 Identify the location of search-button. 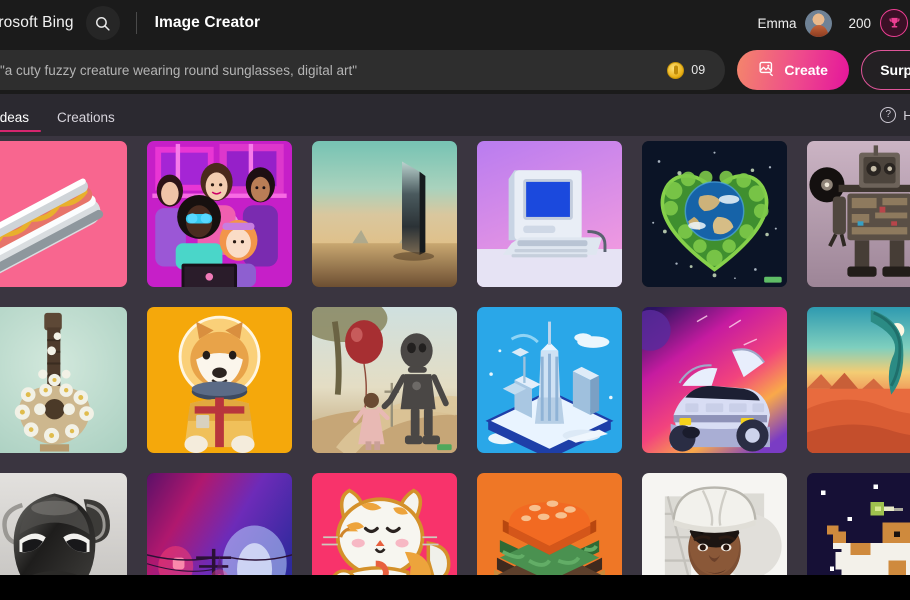
(102, 23).